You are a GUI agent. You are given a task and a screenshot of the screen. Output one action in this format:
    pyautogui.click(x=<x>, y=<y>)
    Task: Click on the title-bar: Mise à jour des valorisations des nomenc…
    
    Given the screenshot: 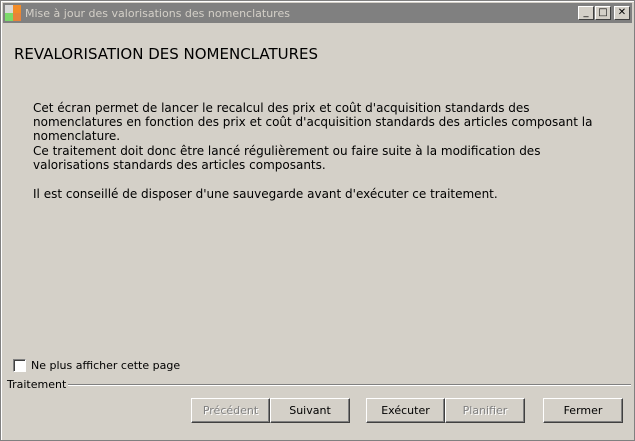 What is the action you would take?
    pyautogui.click(x=317, y=13)
    